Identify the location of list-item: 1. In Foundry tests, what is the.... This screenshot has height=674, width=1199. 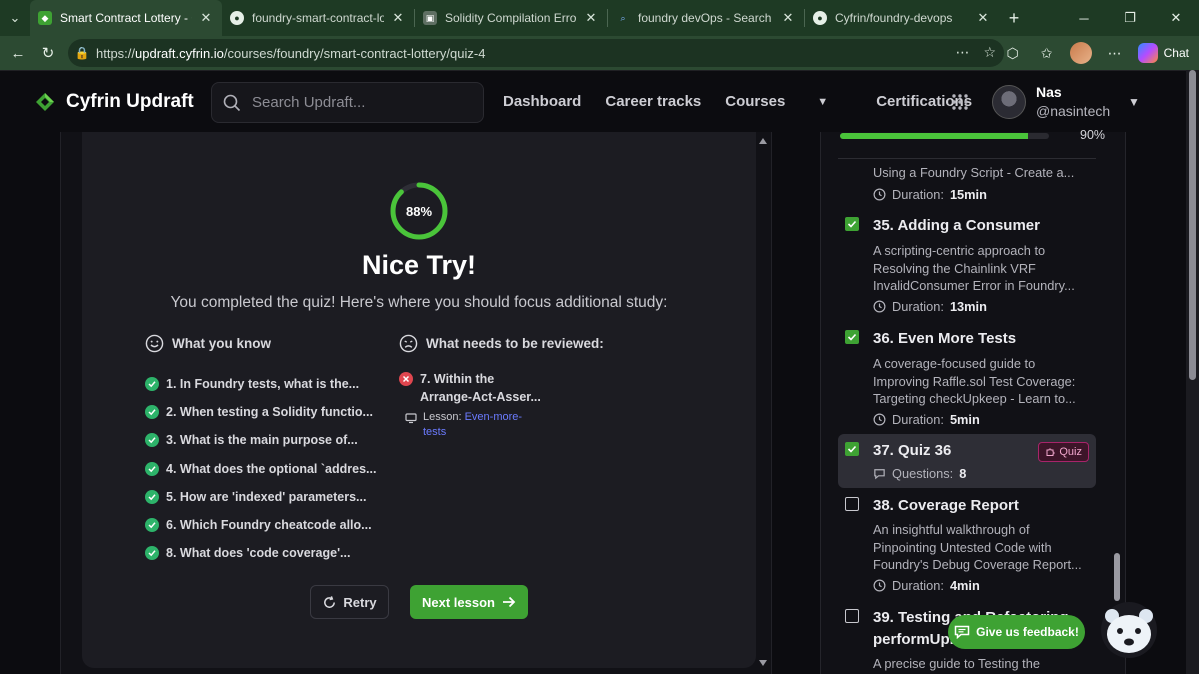
(260, 384).